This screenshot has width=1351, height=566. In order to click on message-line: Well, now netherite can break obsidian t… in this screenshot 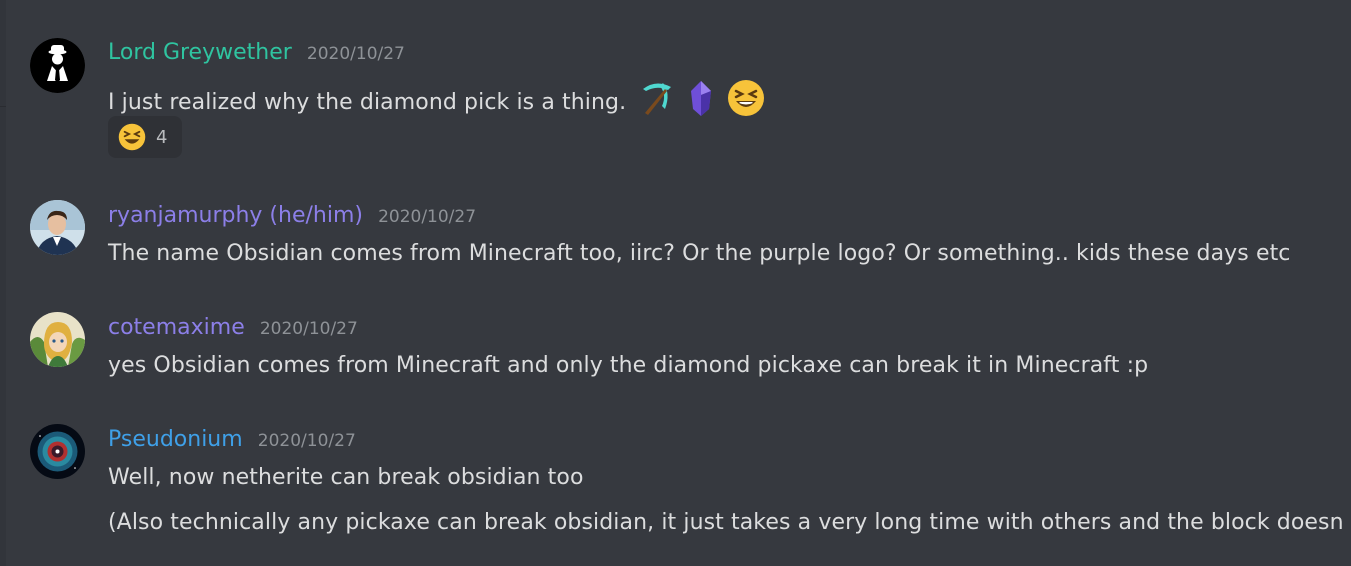, I will do `click(346, 477)`.